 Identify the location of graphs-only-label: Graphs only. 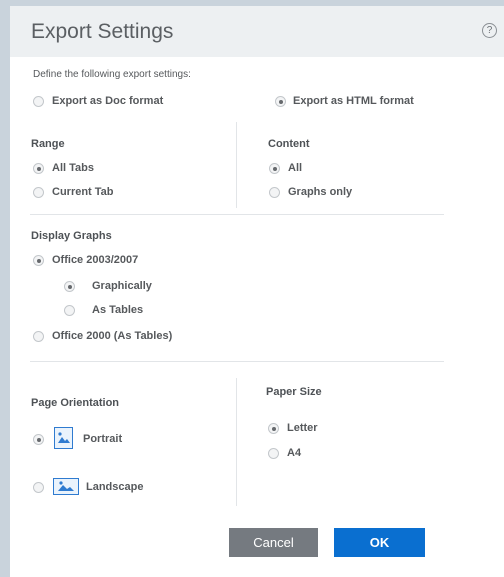
(320, 192).